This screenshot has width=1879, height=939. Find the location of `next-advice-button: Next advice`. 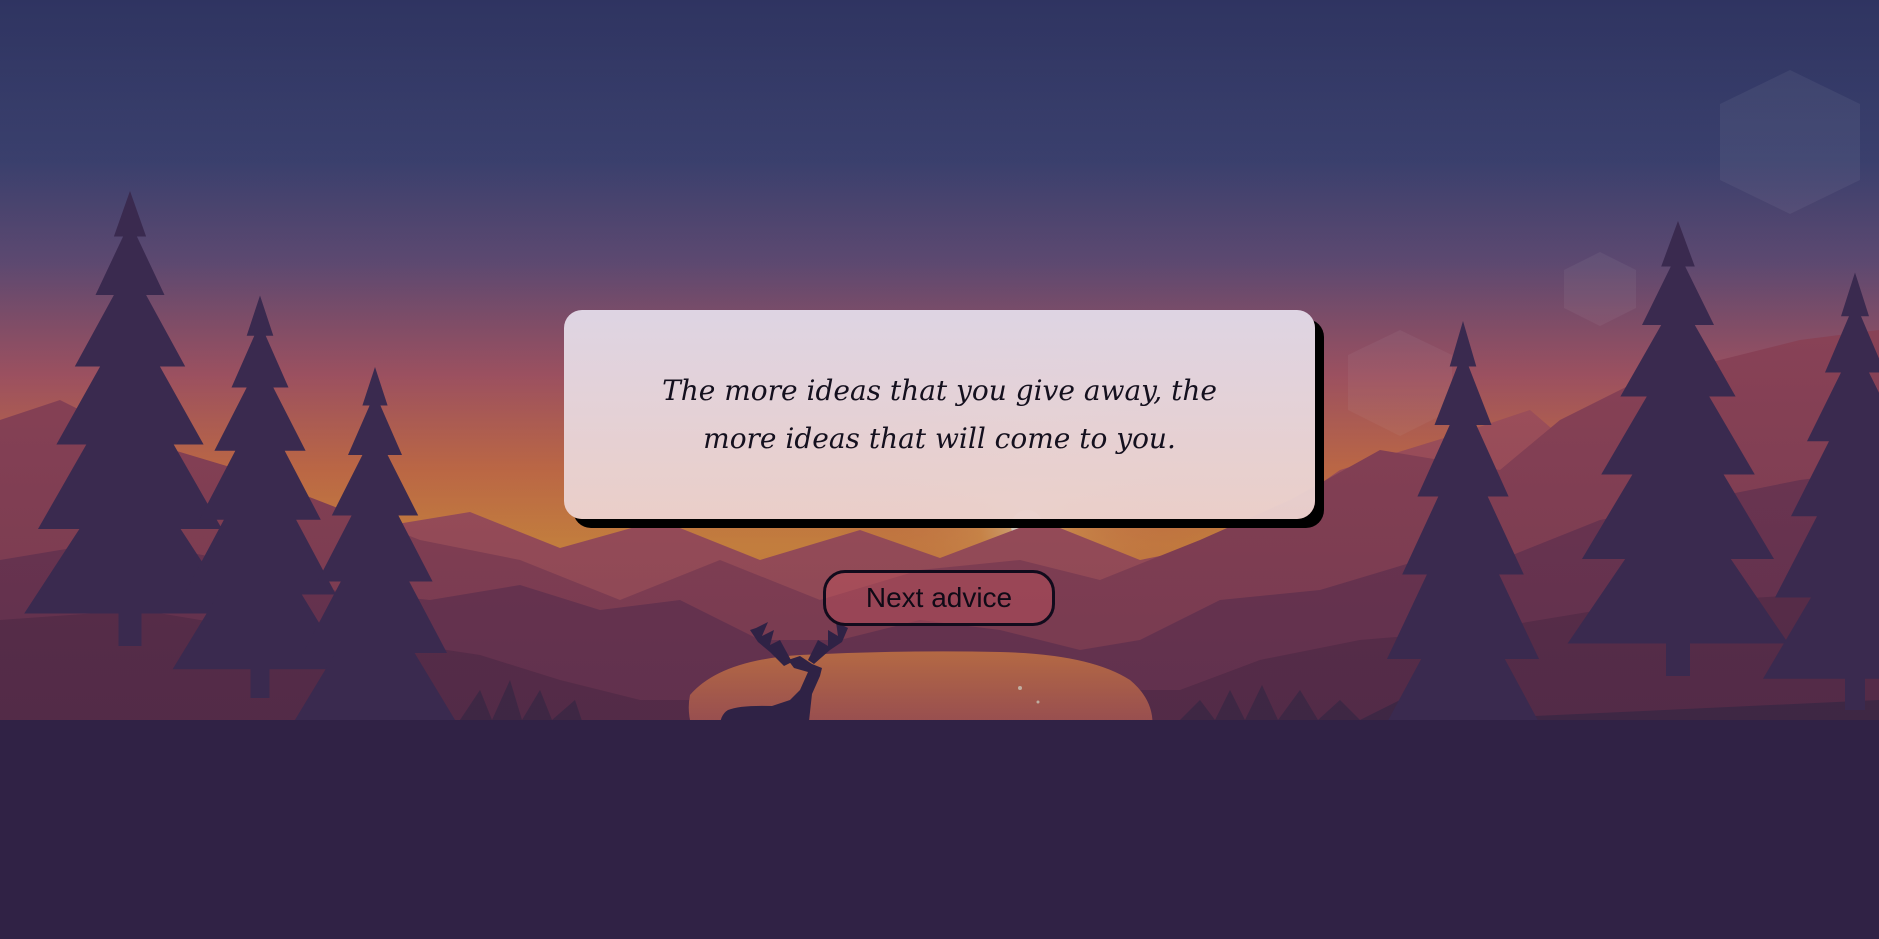

next-advice-button: Next advice is located at coordinates (939, 598).